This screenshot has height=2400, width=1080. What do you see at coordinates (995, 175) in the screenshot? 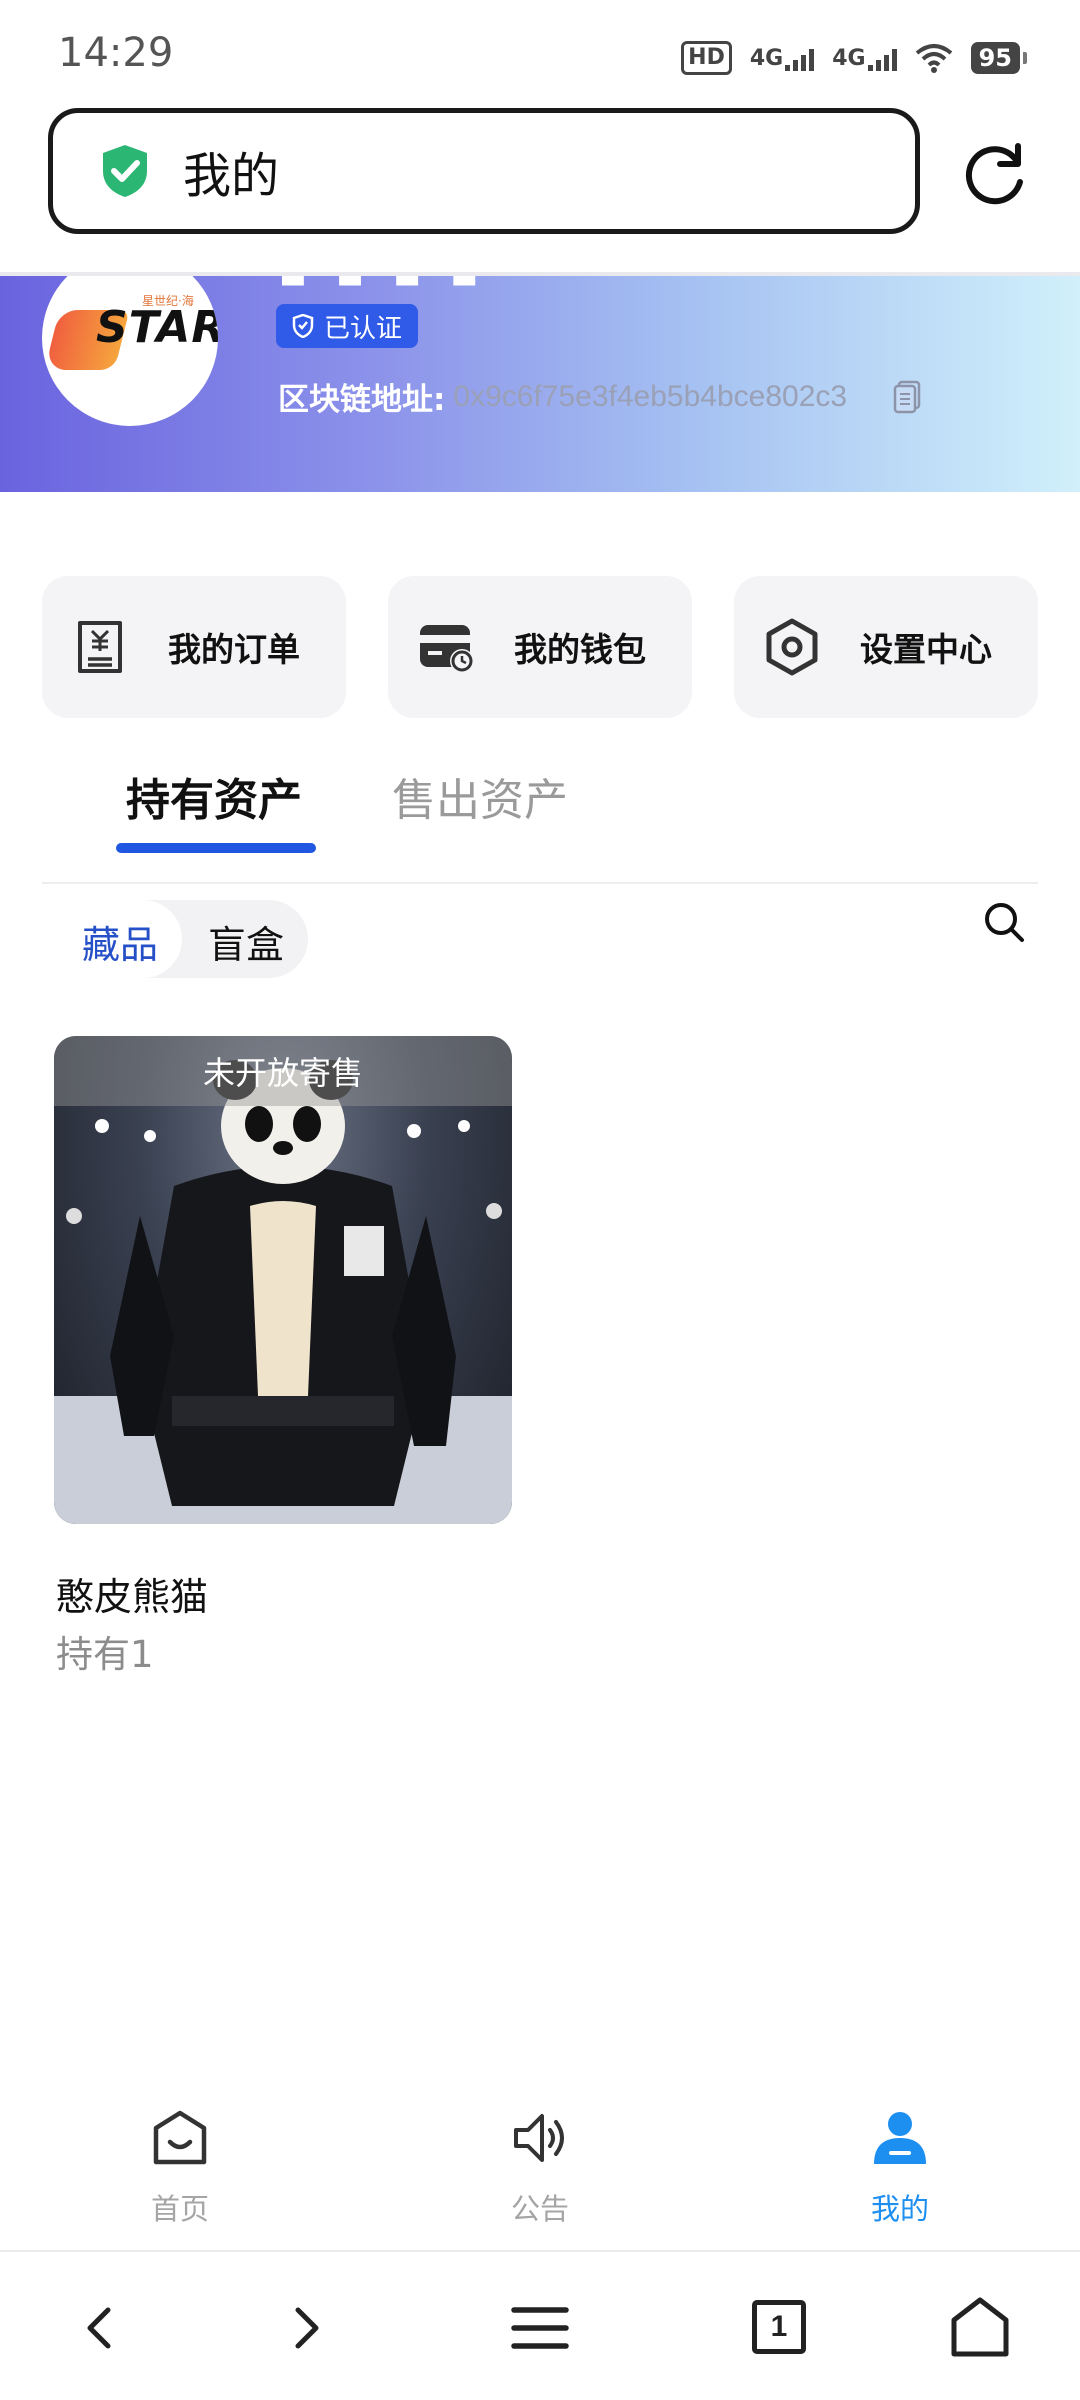
I see `reload-icon` at bounding box center [995, 175].